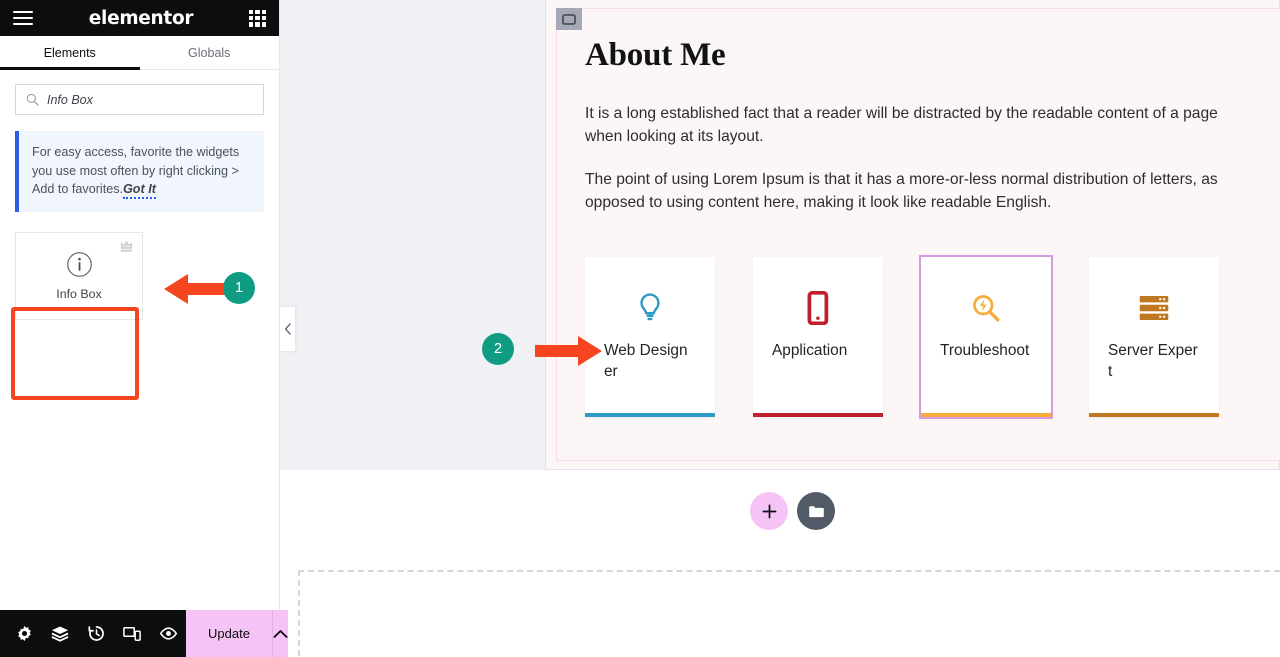 This screenshot has width=1280, height=657. I want to click on chevron-left-icon, so click(287, 329).